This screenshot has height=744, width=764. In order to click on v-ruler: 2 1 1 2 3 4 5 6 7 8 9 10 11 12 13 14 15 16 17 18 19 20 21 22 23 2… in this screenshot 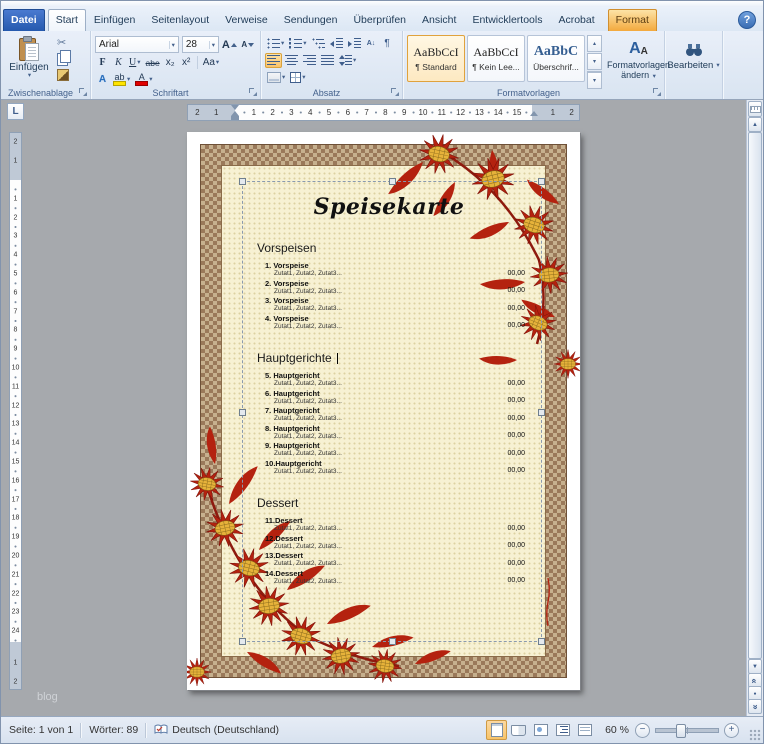, I will do `click(15, 411)`.